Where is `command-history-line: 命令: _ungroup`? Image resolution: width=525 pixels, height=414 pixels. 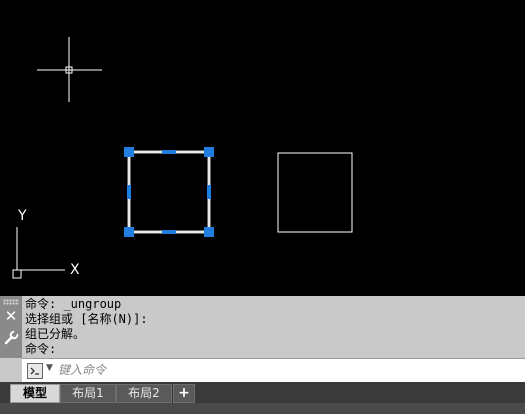 command-history-line: 命令: _ungroup is located at coordinates (73, 304).